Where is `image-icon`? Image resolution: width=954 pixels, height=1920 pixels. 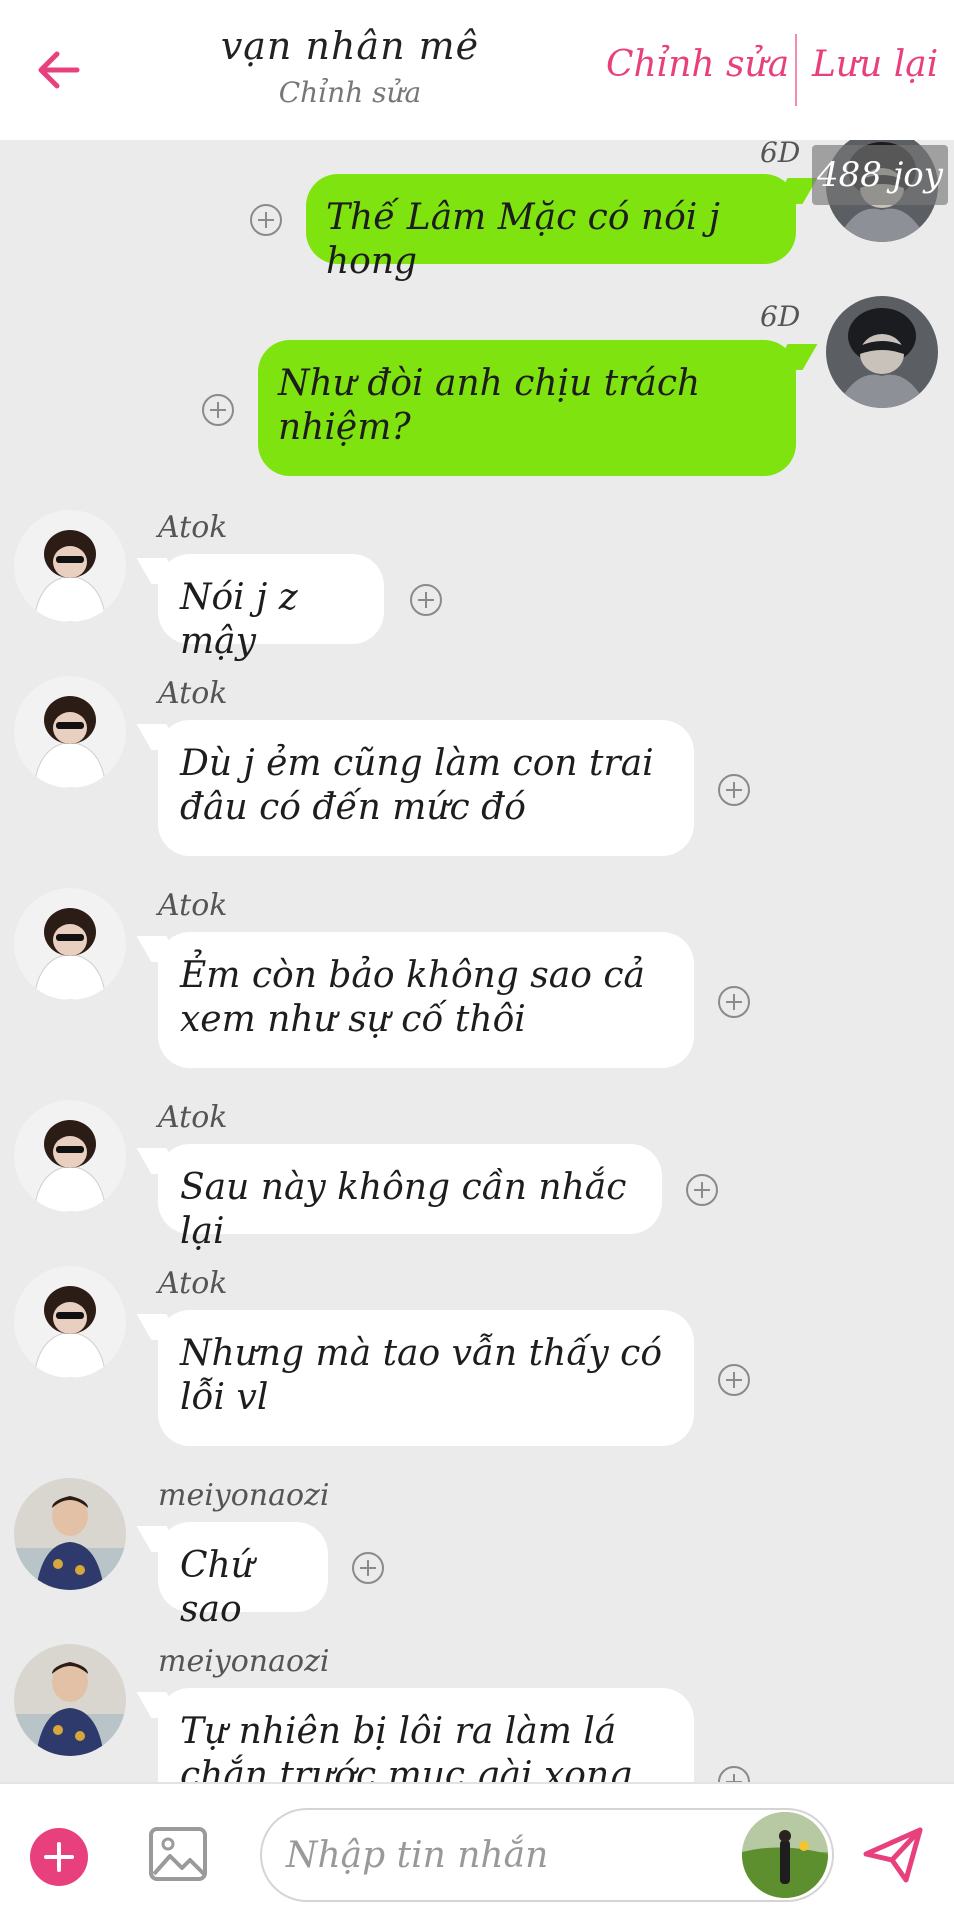
image-icon is located at coordinates (178, 1854).